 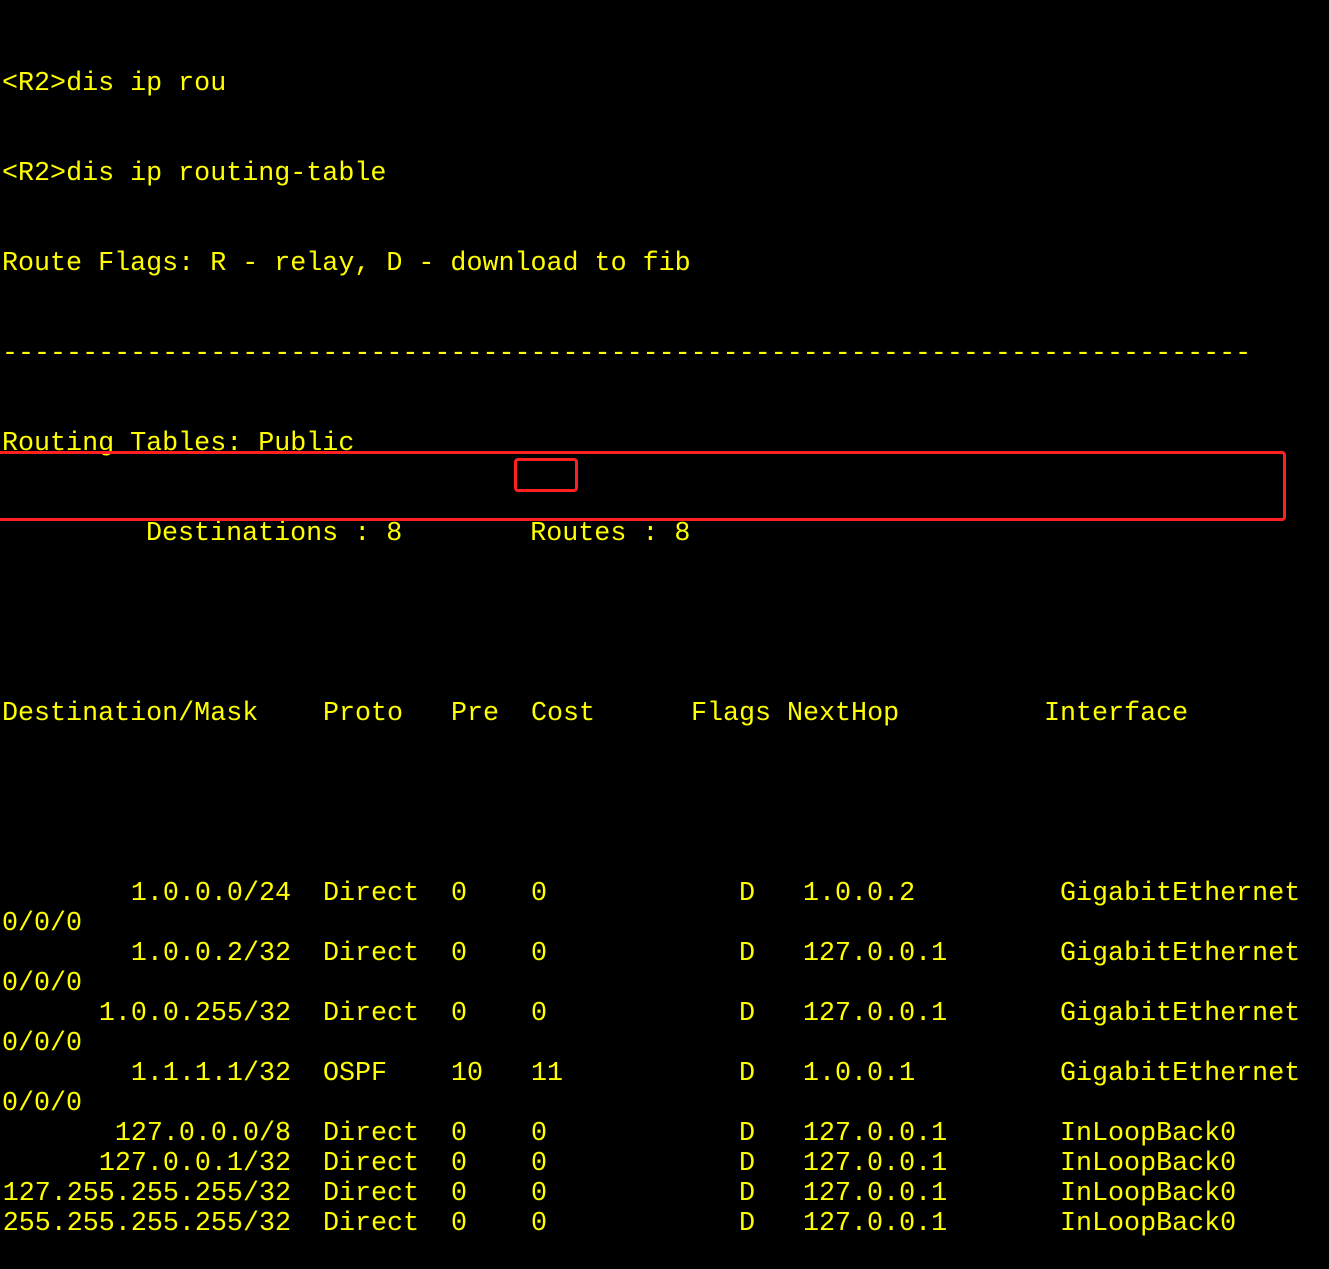 What do you see at coordinates (355, 1074) in the screenshot?
I see `route-proto: OSPF` at bounding box center [355, 1074].